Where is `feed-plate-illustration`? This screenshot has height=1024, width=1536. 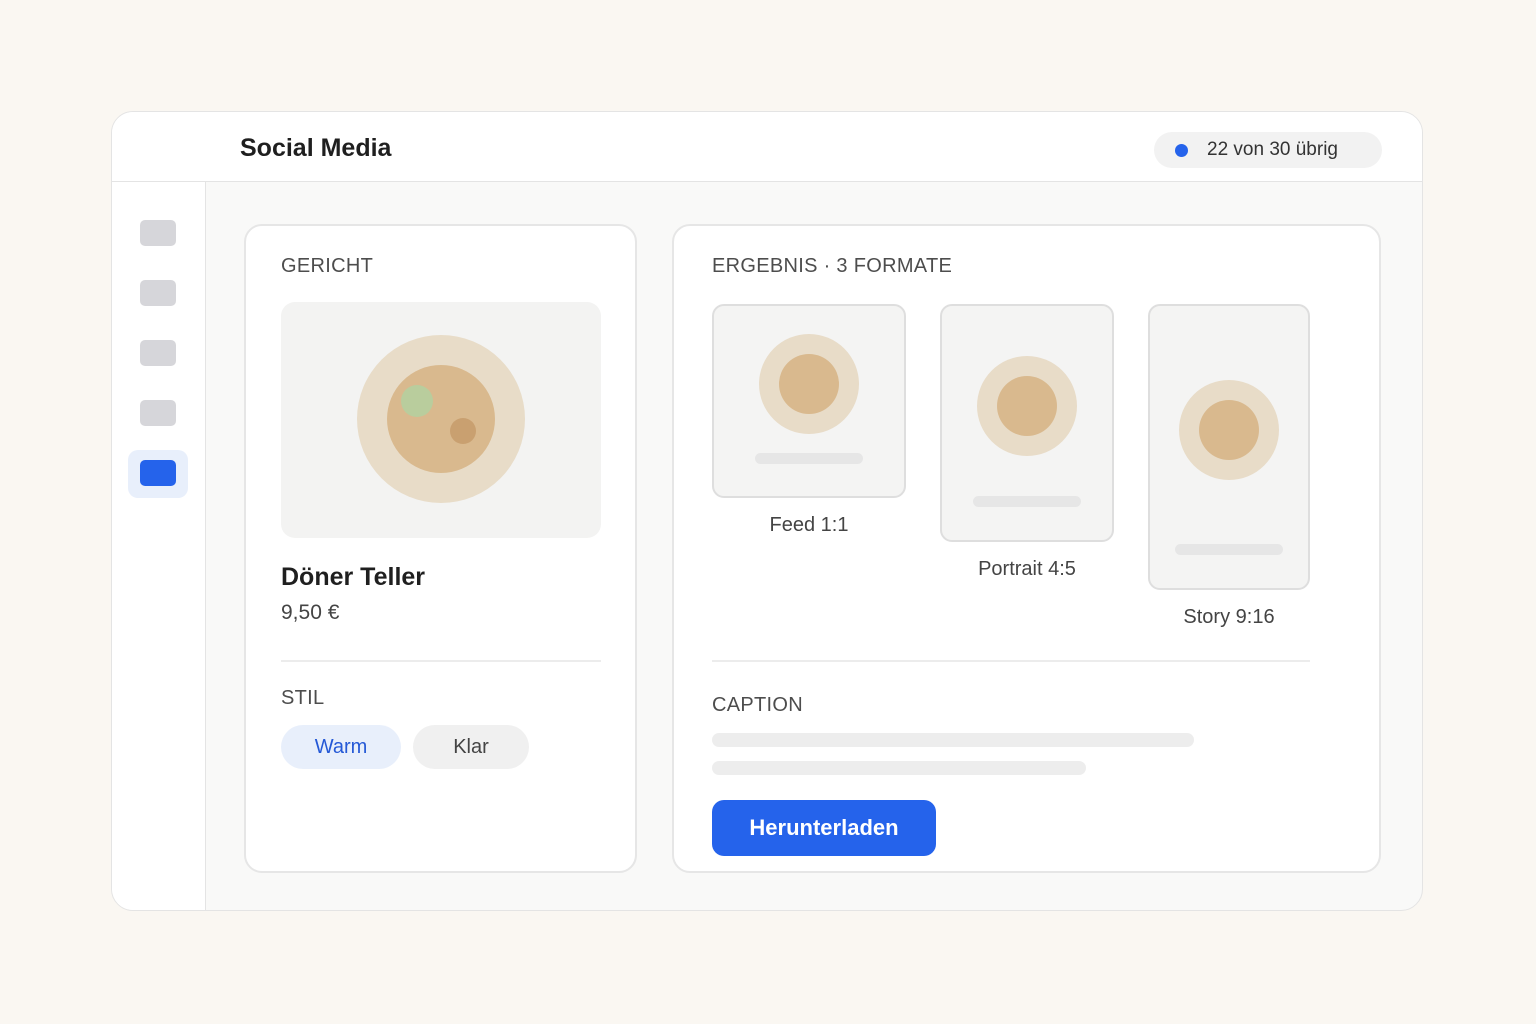 feed-plate-illustration is located at coordinates (809, 384).